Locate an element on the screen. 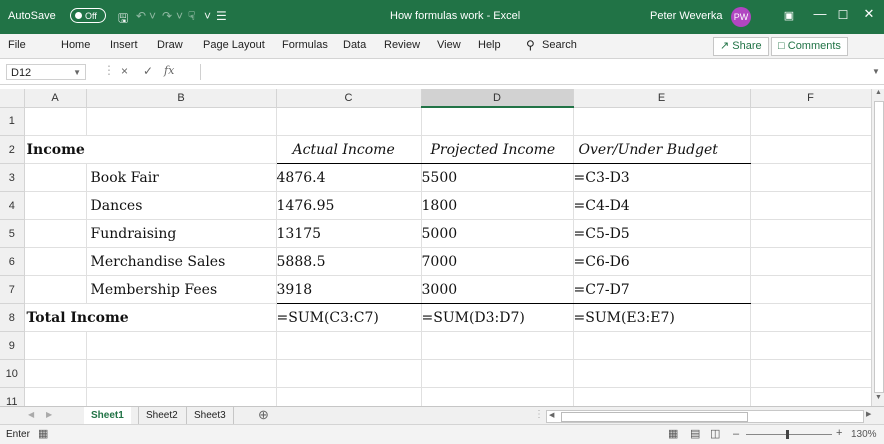 The height and width of the screenshot is (444, 884). zoom-level: 130% is located at coordinates (864, 434).